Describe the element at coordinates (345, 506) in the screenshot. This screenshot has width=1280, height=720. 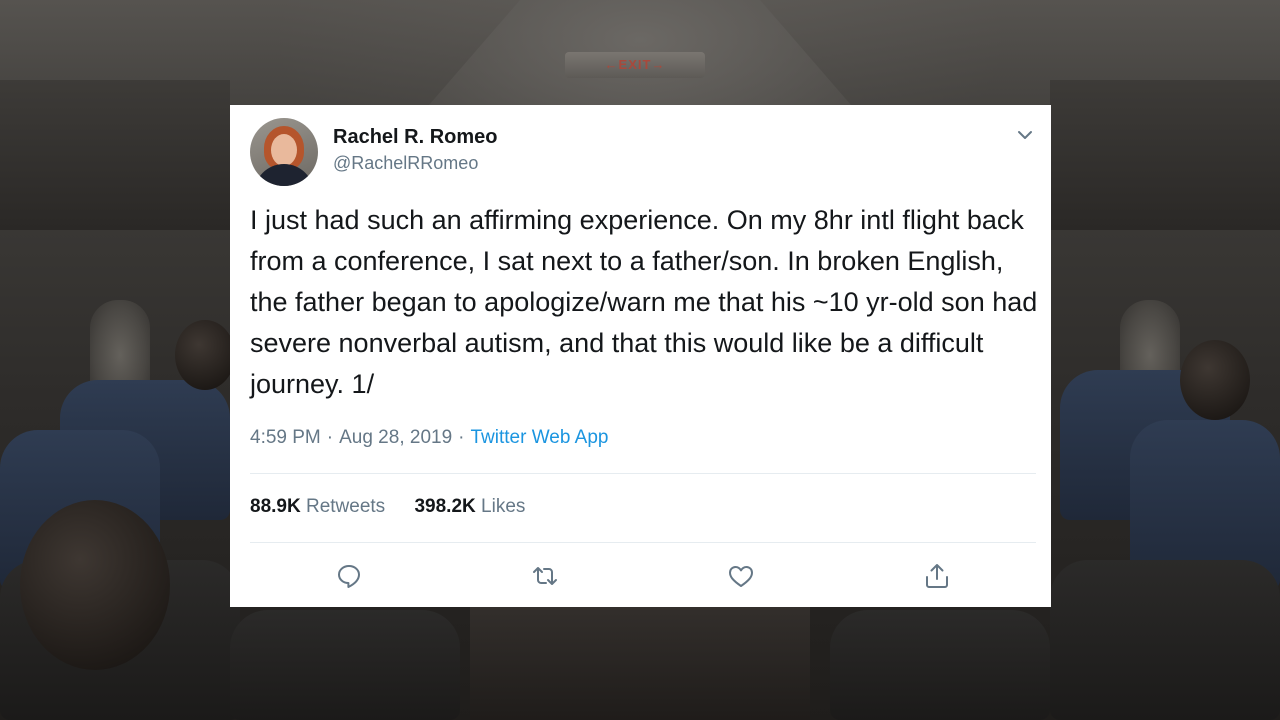
I see `retweets-label: Retweets` at that location.